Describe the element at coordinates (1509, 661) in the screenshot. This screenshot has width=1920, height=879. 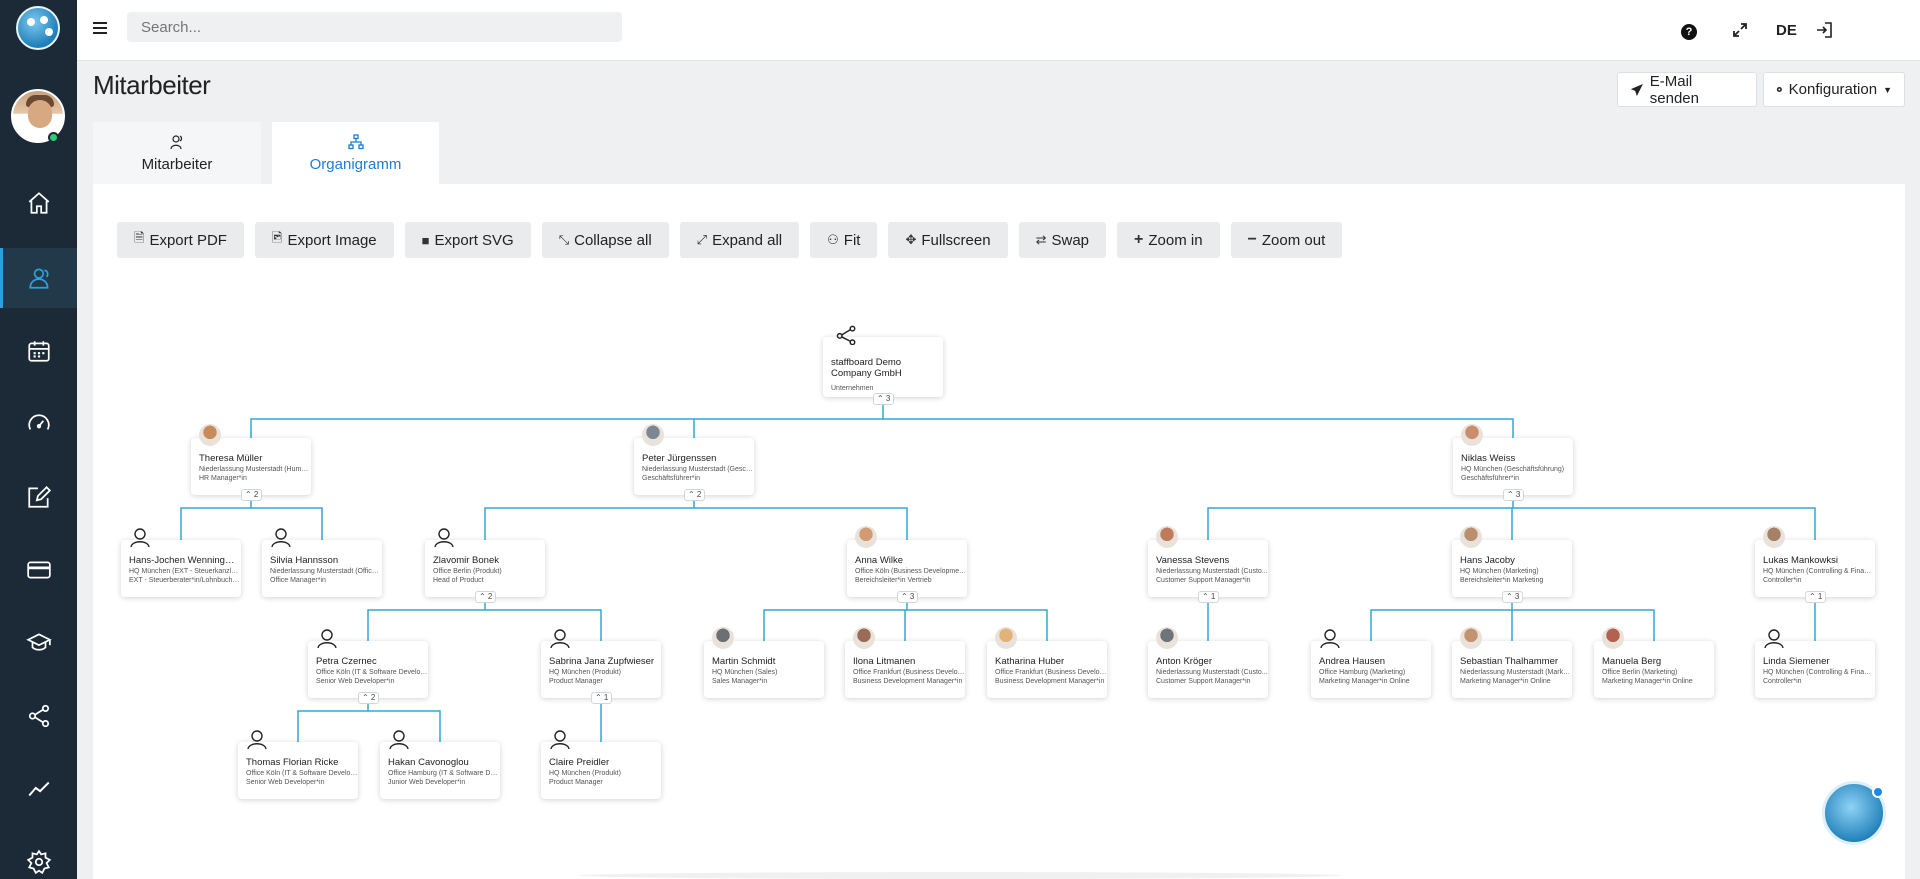
I see `org-node-name: Sebastian Thalhammer` at that location.